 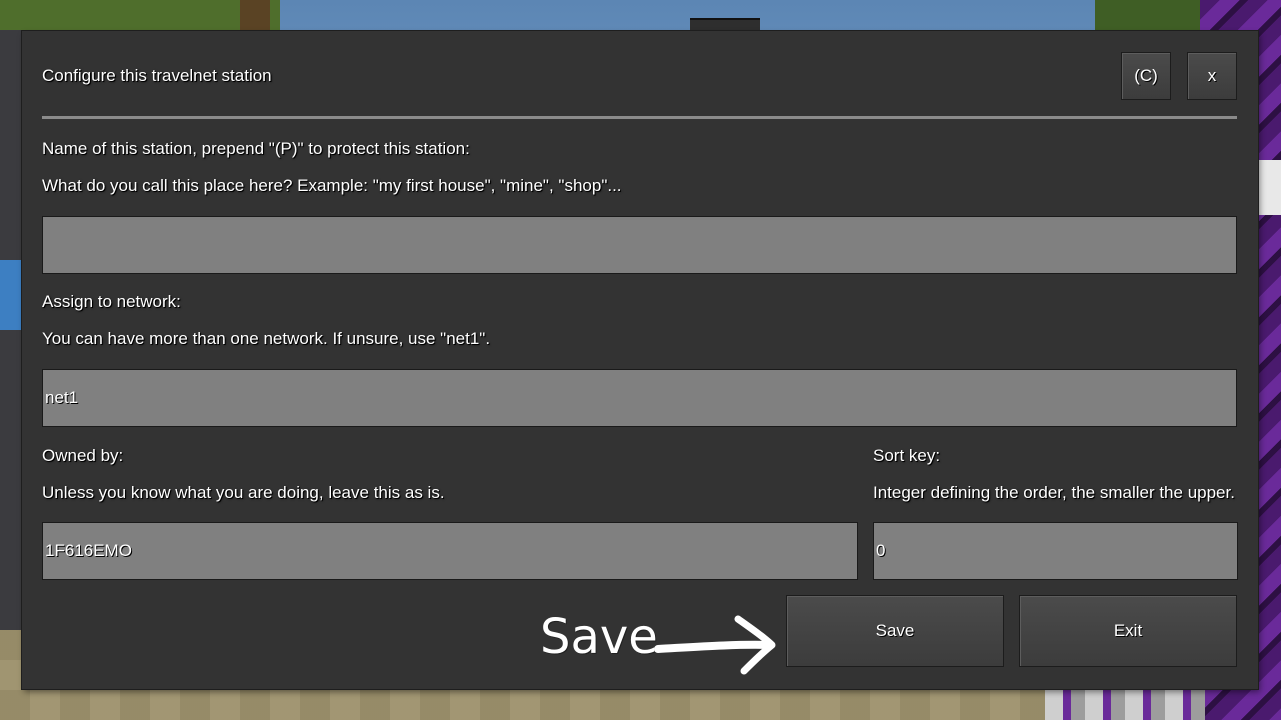 I want to click on purple-structure-base, so click(x=1125, y=704).